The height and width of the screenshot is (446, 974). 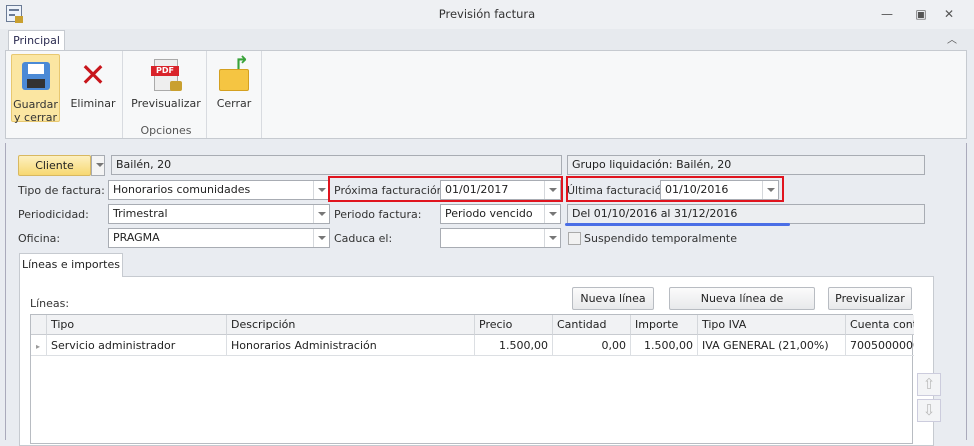 I want to click on rango-periodo: Del 01/10/2016 al 31/12/2016, so click(x=746, y=214).